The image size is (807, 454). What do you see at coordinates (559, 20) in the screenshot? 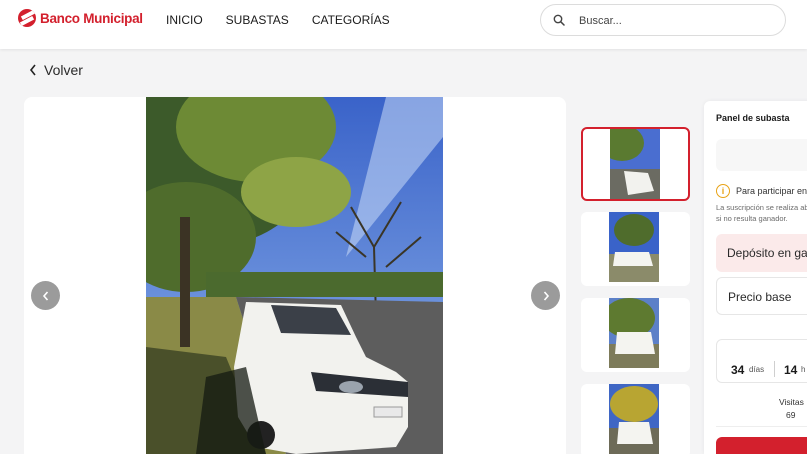
I see `search-icon` at bounding box center [559, 20].